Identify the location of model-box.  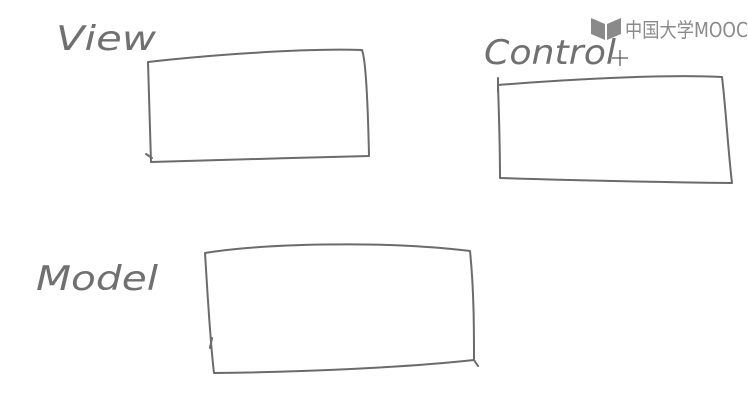
(341, 308).